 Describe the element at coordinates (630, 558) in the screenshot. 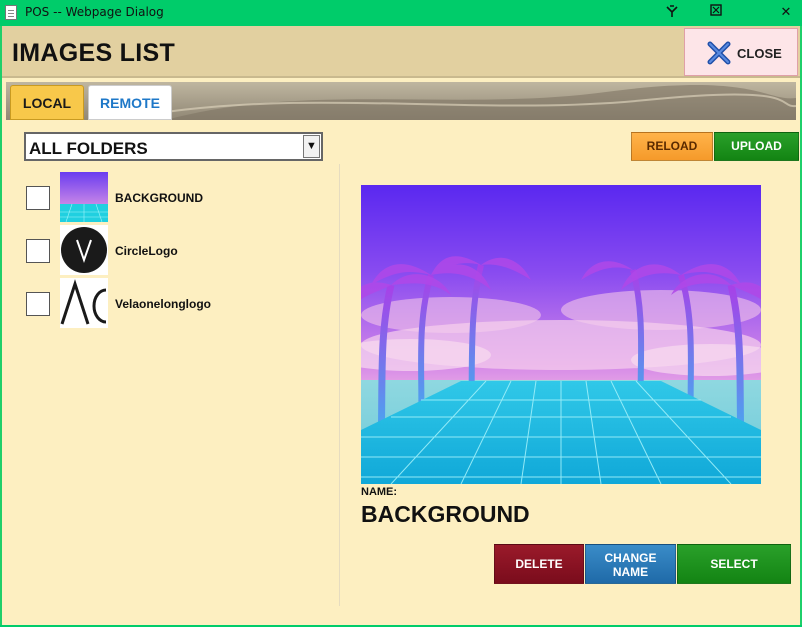

I see `change-name-label-line1: CHANGE` at that location.